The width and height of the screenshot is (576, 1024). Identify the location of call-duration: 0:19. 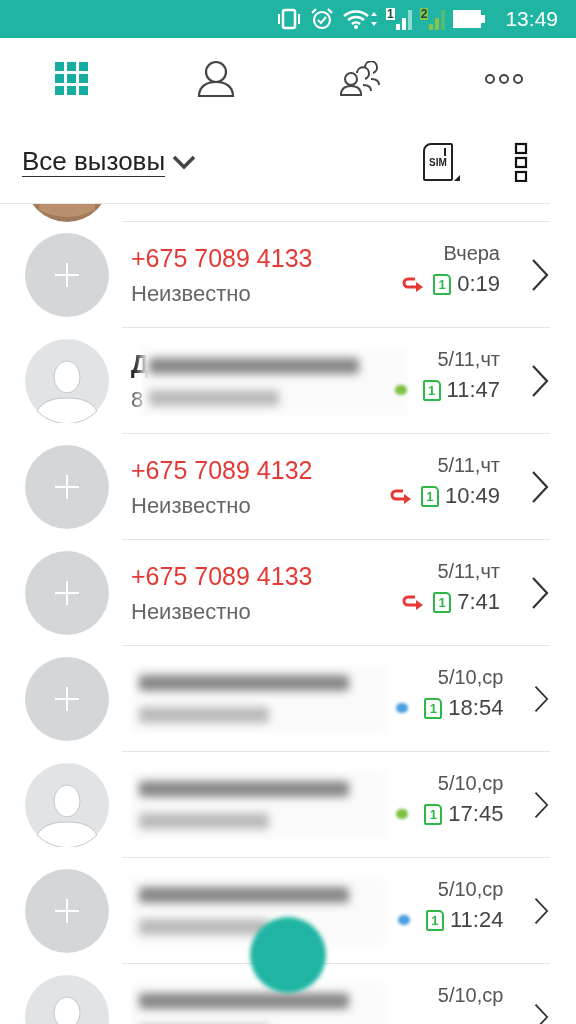
(478, 284).